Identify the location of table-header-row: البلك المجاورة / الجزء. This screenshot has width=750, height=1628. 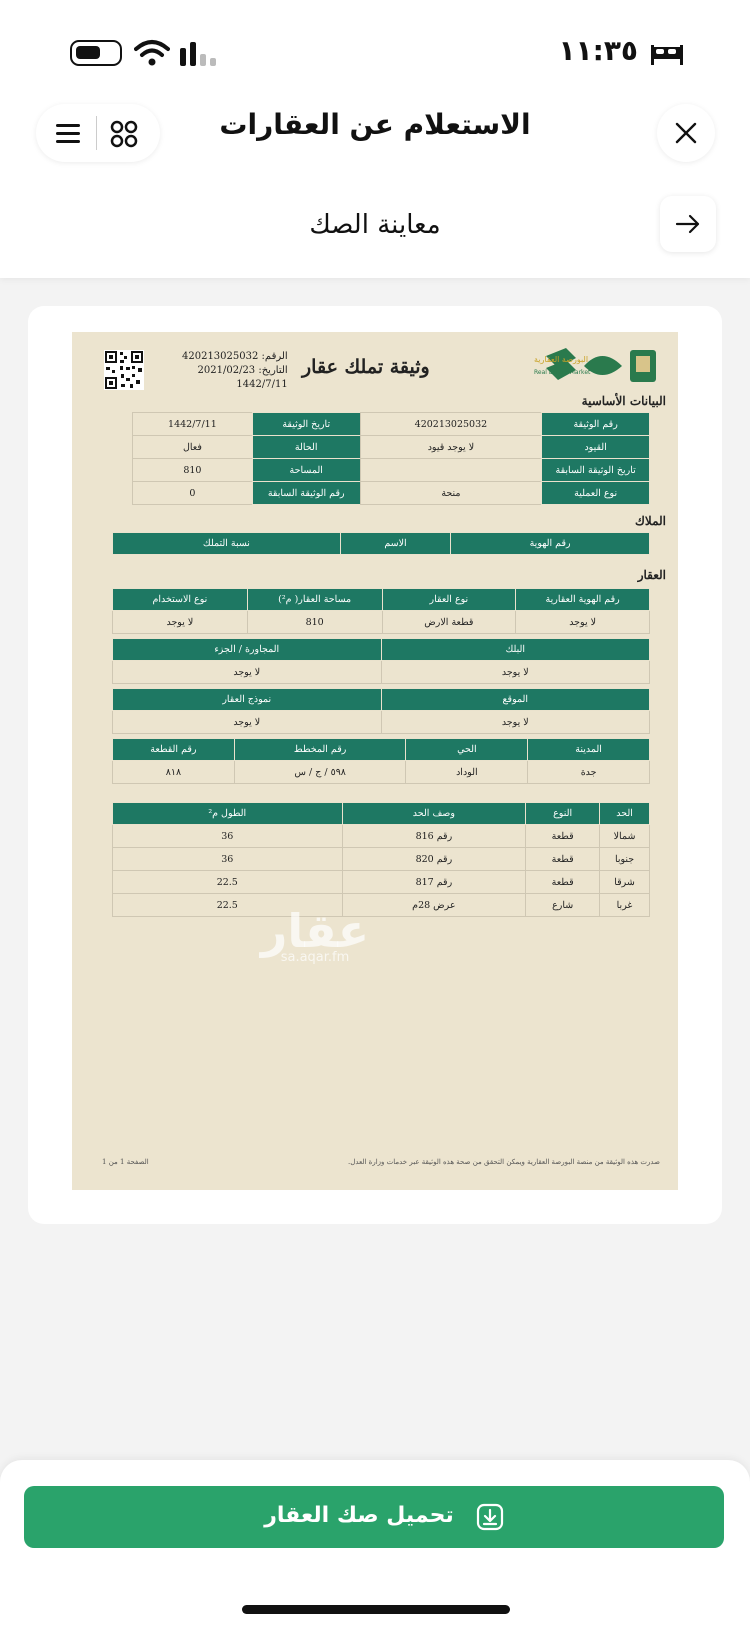
(381, 649).